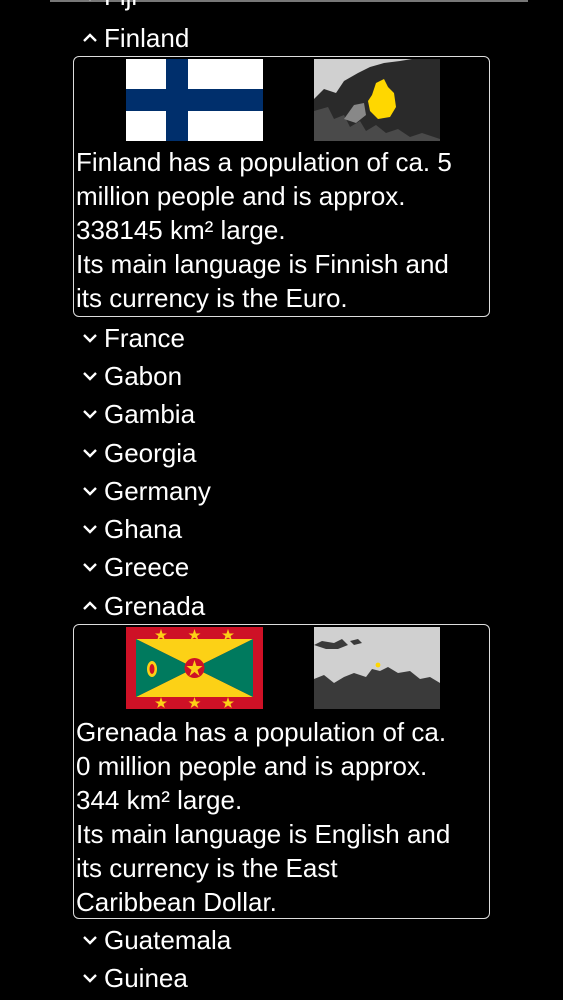 The height and width of the screenshot is (1000, 563). I want to click on country-row-guinea: Guinea, so click(133, 978).